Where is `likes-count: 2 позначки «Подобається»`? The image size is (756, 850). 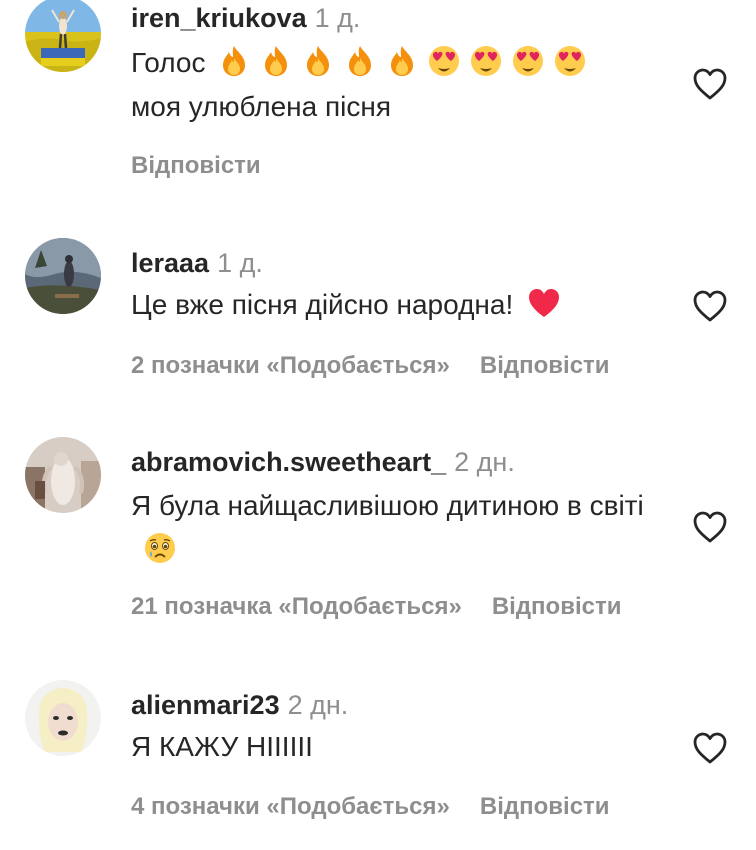 likes-count: 2 позначки «Подобається» is located at coordinates (290, 365).